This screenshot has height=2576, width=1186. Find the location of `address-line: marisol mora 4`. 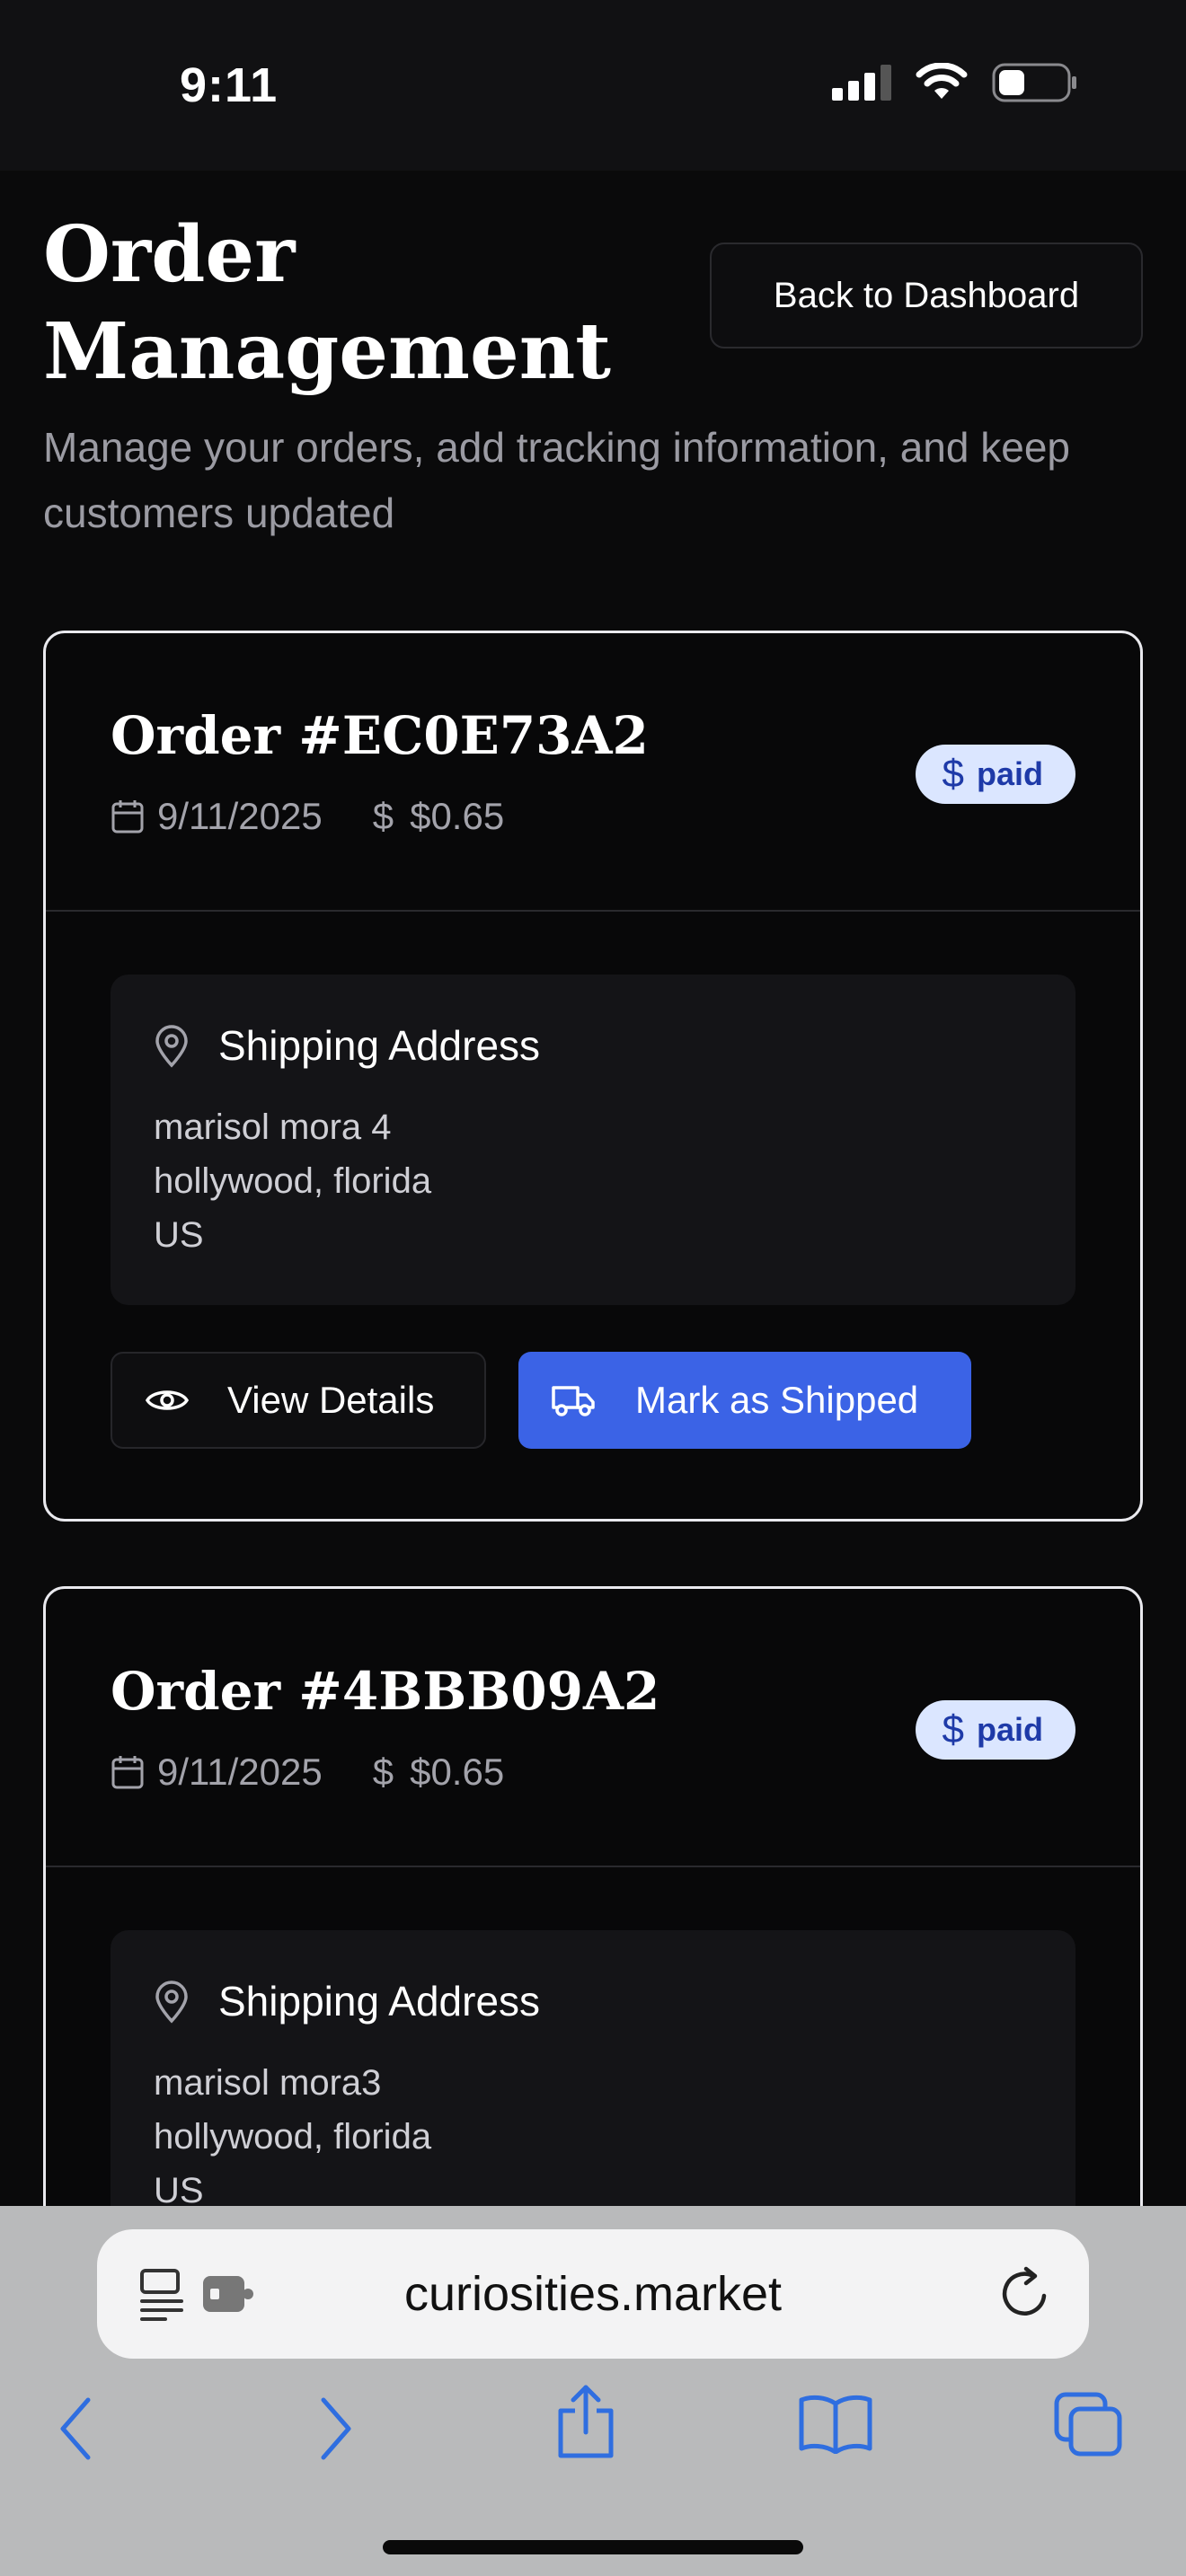

address-line: marisol mora 4 is located at coordinates (273, 1127).